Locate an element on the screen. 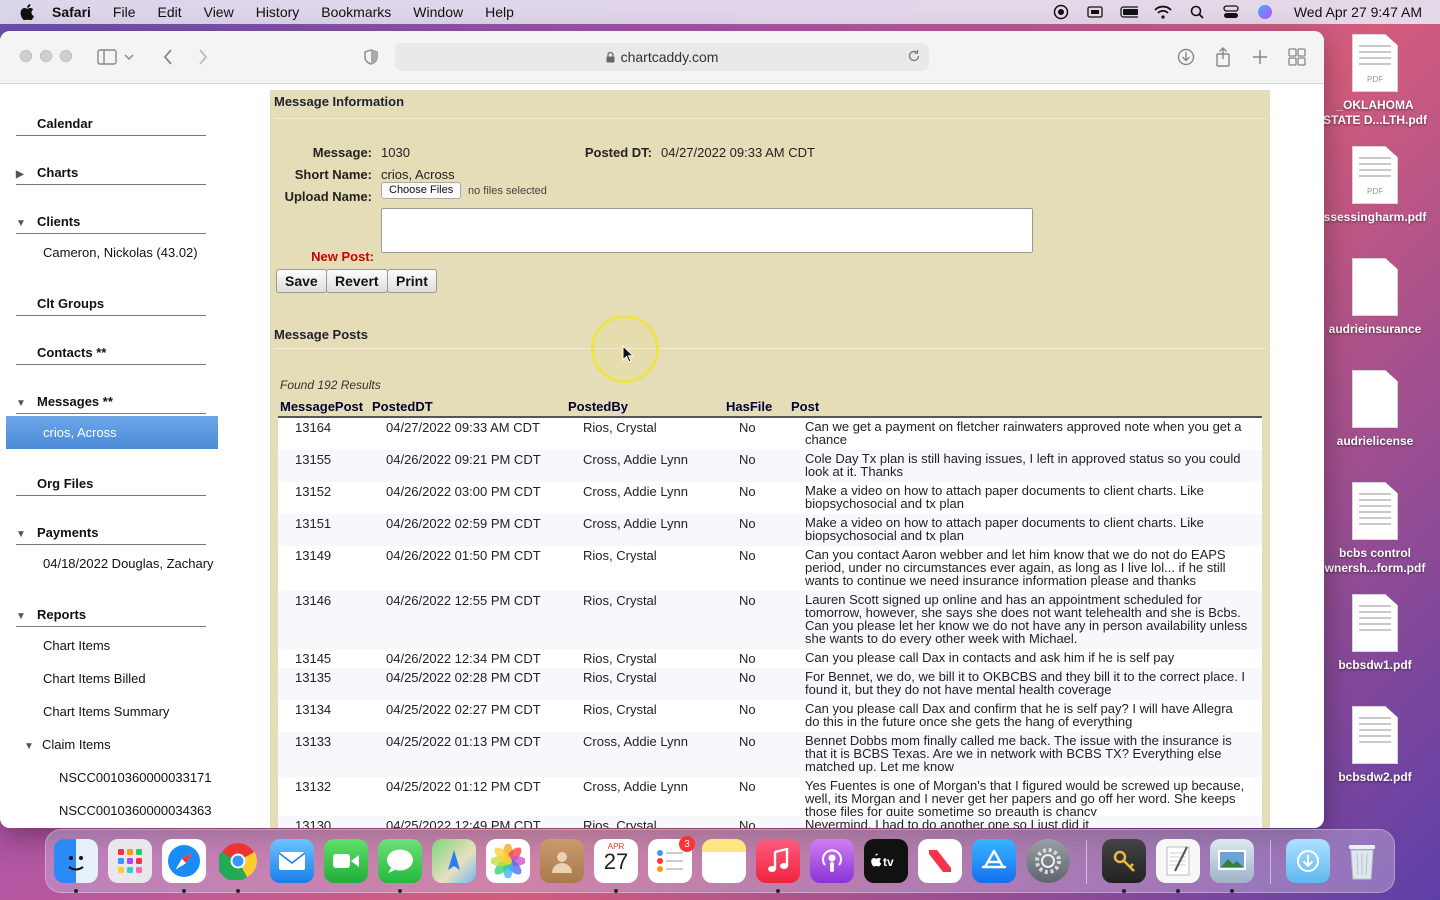 This screenshot has width=1440, height=900. maps-icon is located at coordinates (454, 861).